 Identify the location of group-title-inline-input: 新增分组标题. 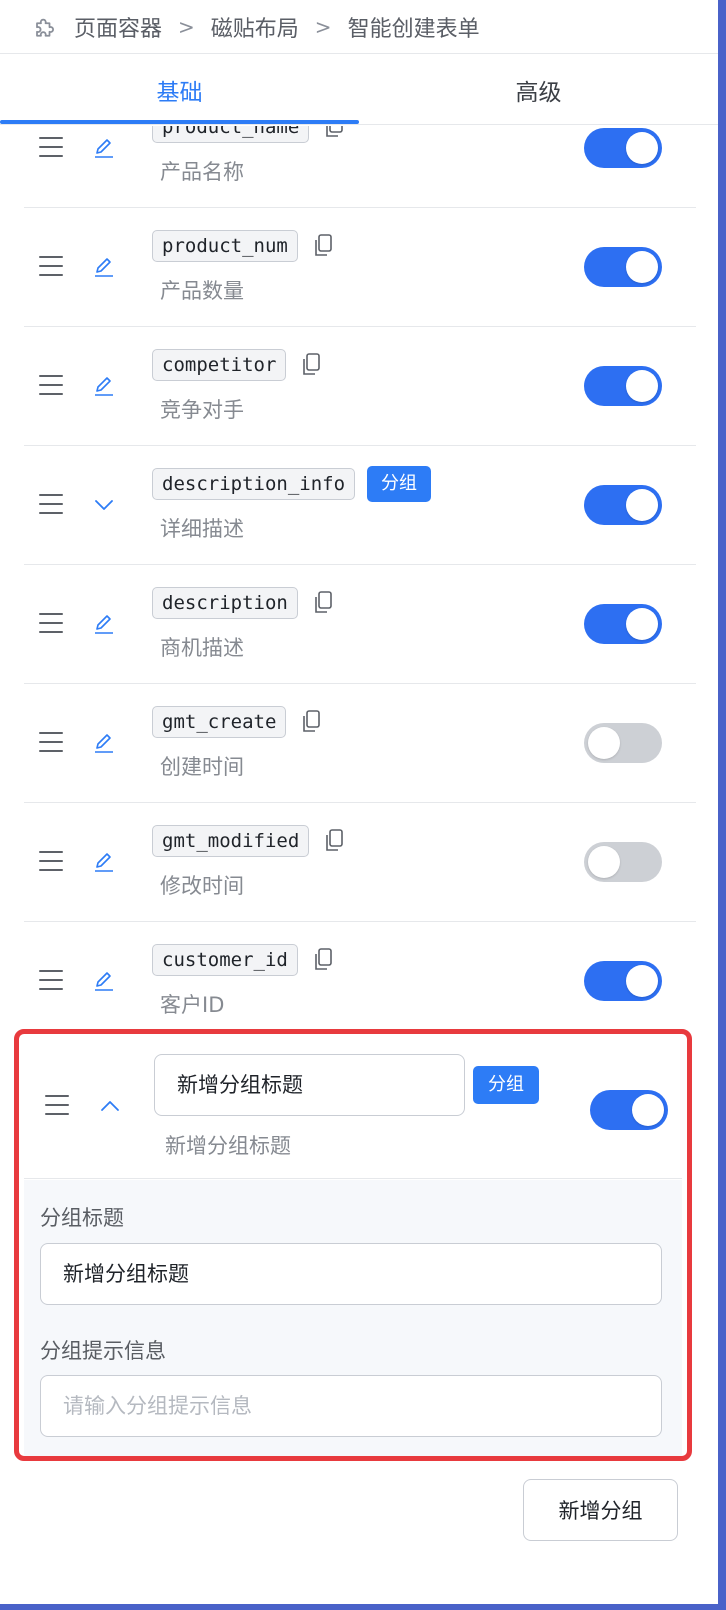
(309, 1085).